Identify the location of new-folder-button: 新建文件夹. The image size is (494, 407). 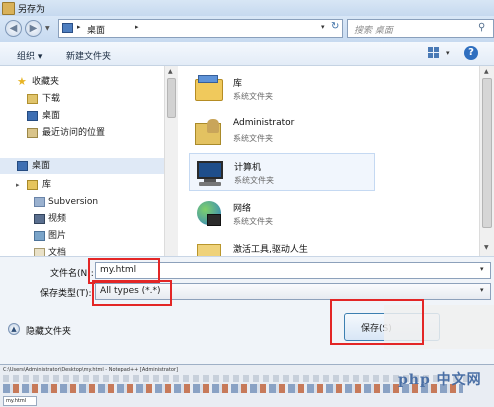
(88, 55).